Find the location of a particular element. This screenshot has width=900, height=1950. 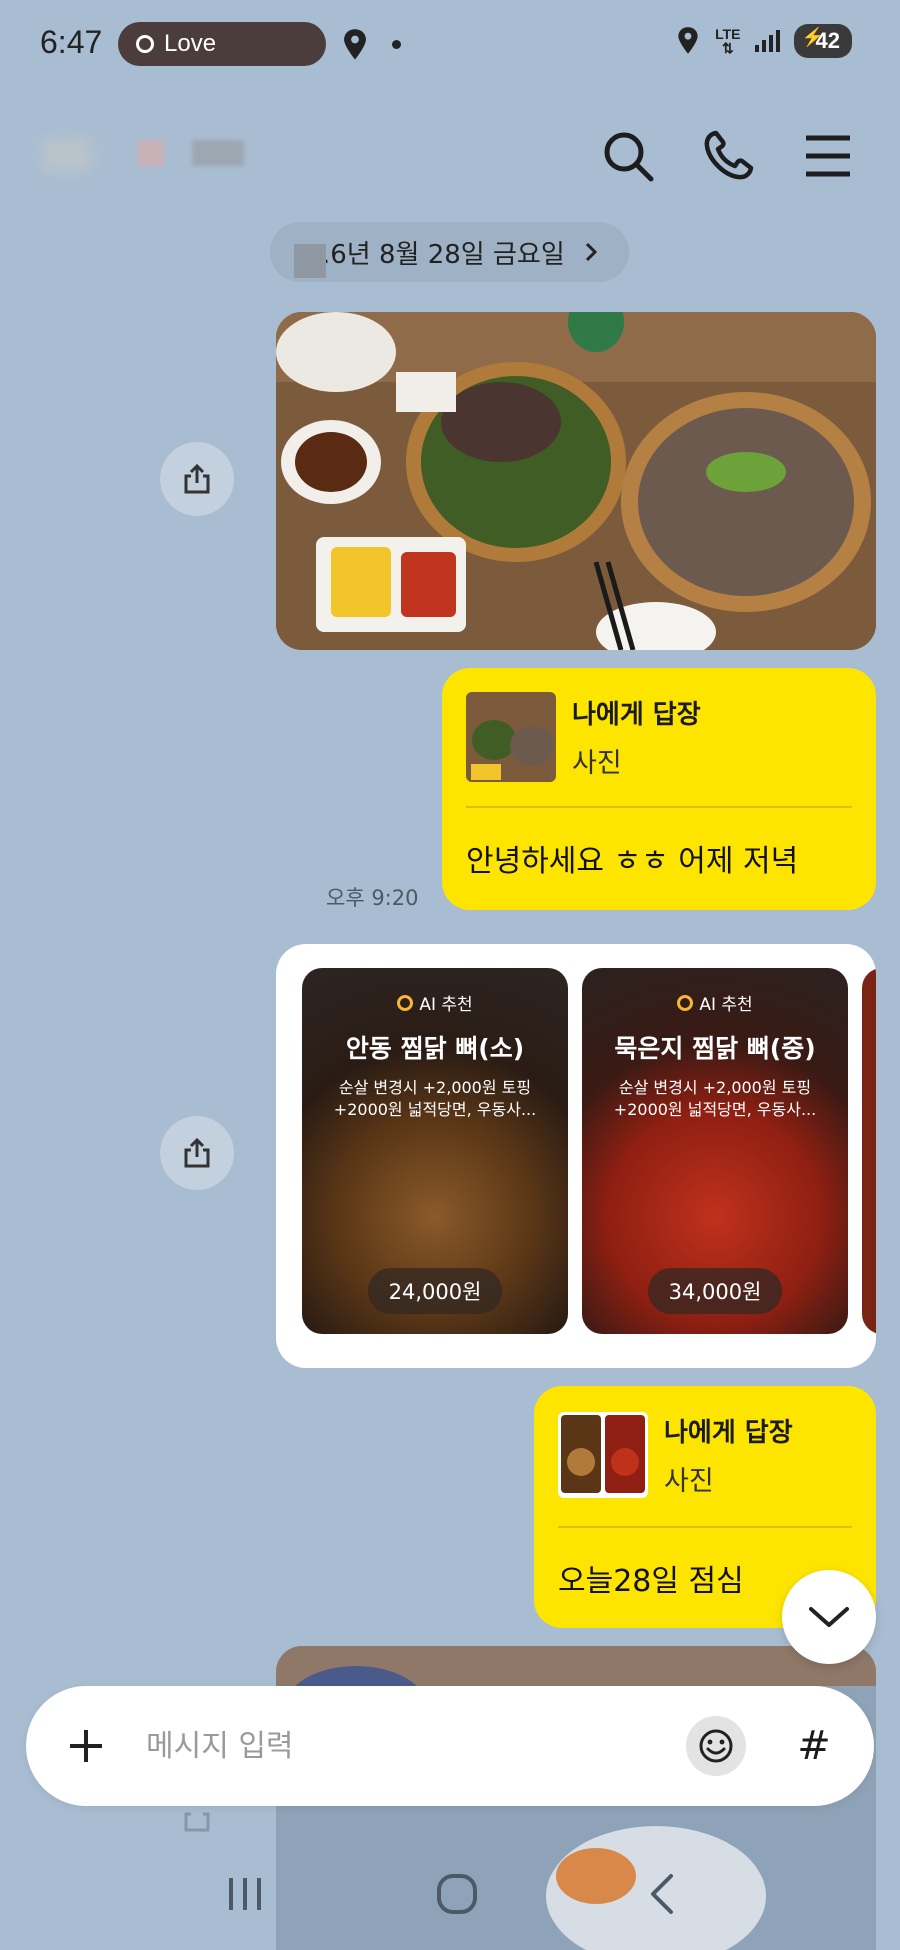

music-disc-icon is located at coordinates (145, 44).